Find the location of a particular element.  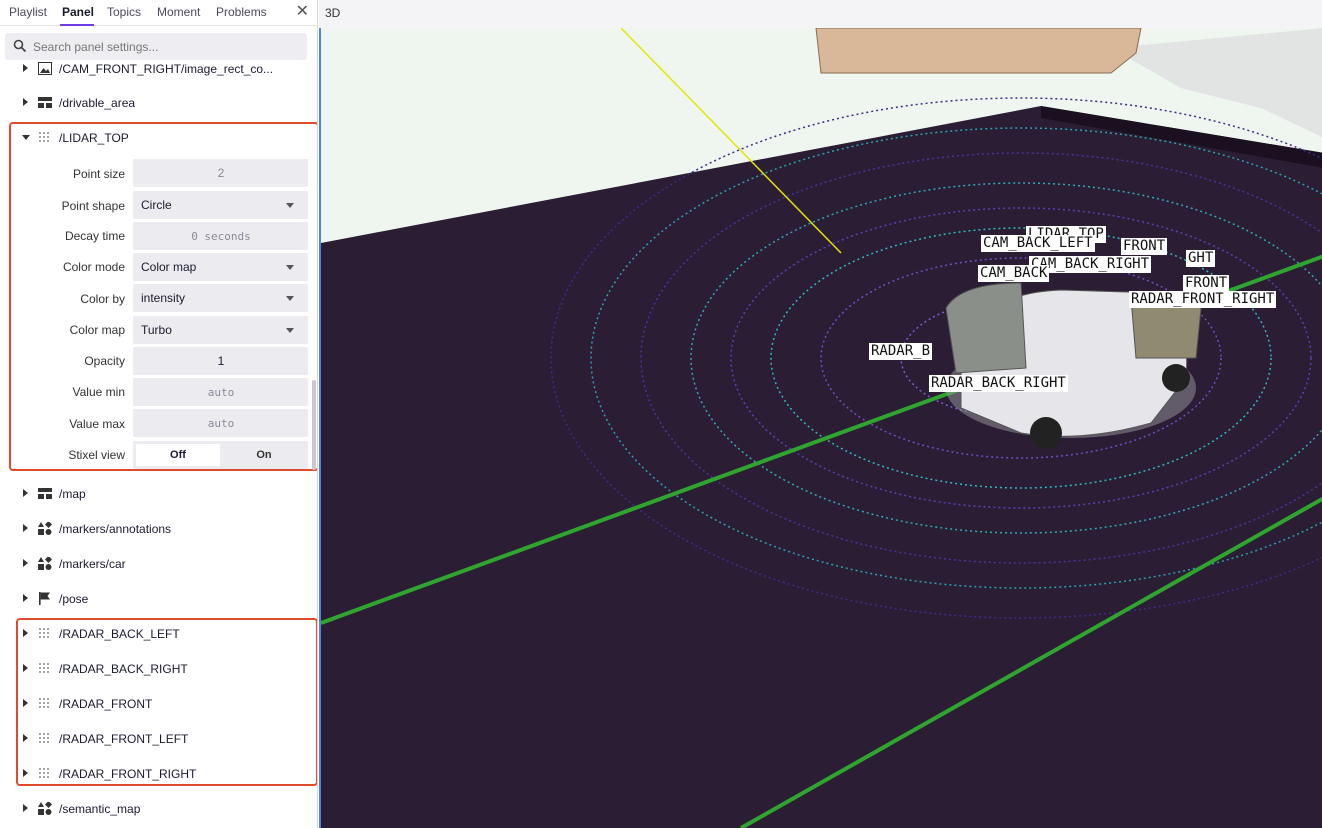

color-by-value: intensity is located at coordinates (163, 298).